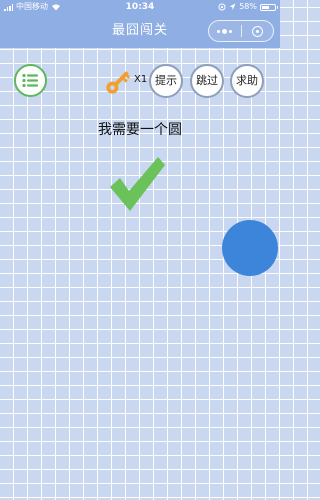  What do you see at coordinates (166, 81) in the screenshot?
I see `hint-button: 提示` at bounding box center [166, 81].